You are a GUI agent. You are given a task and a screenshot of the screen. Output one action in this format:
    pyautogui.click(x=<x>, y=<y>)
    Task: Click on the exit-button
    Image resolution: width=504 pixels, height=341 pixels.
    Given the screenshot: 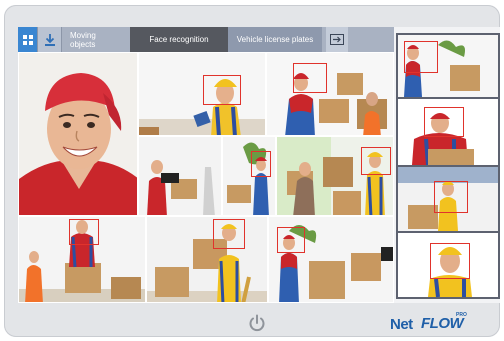 What is the action you would take?
    pyautogui.click(x=337, y=39)
    